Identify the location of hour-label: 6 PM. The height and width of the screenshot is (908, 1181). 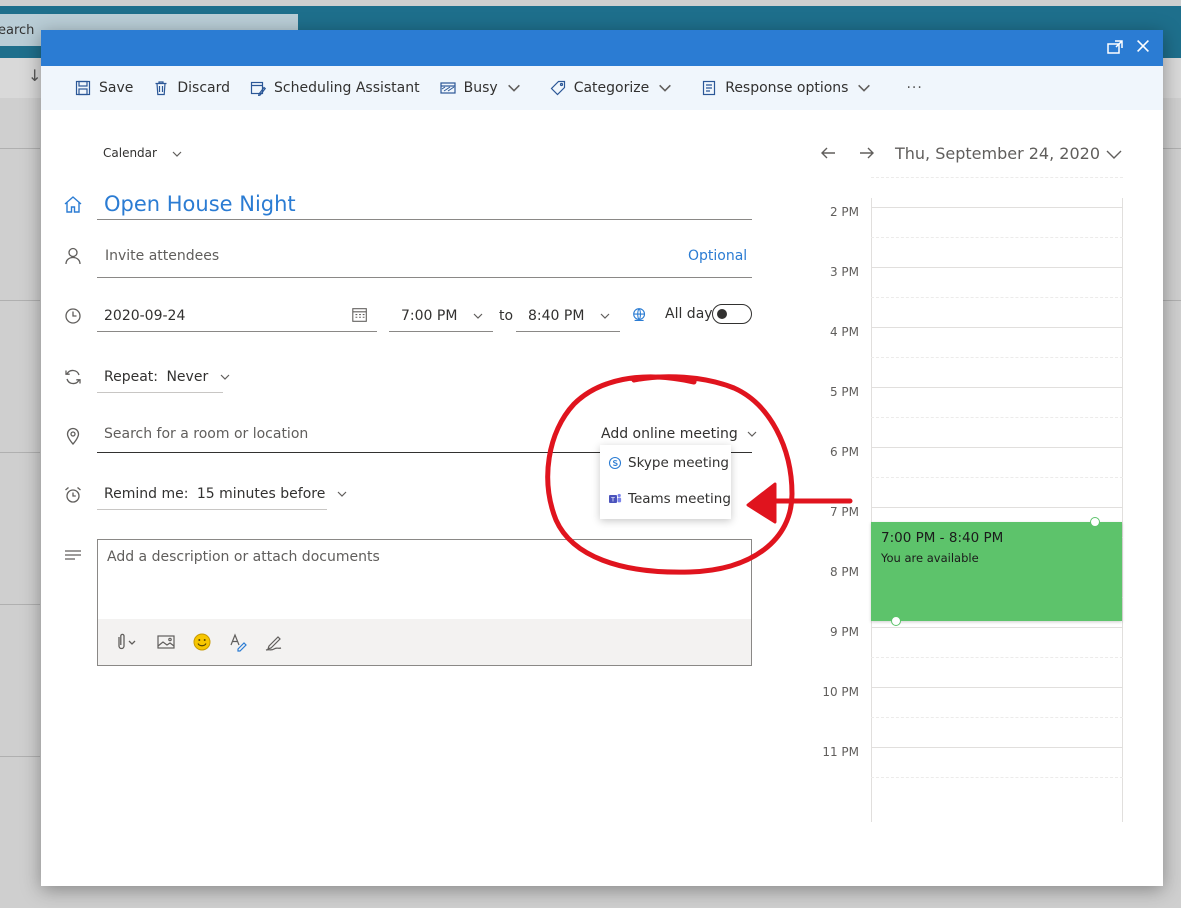
(844, 452).